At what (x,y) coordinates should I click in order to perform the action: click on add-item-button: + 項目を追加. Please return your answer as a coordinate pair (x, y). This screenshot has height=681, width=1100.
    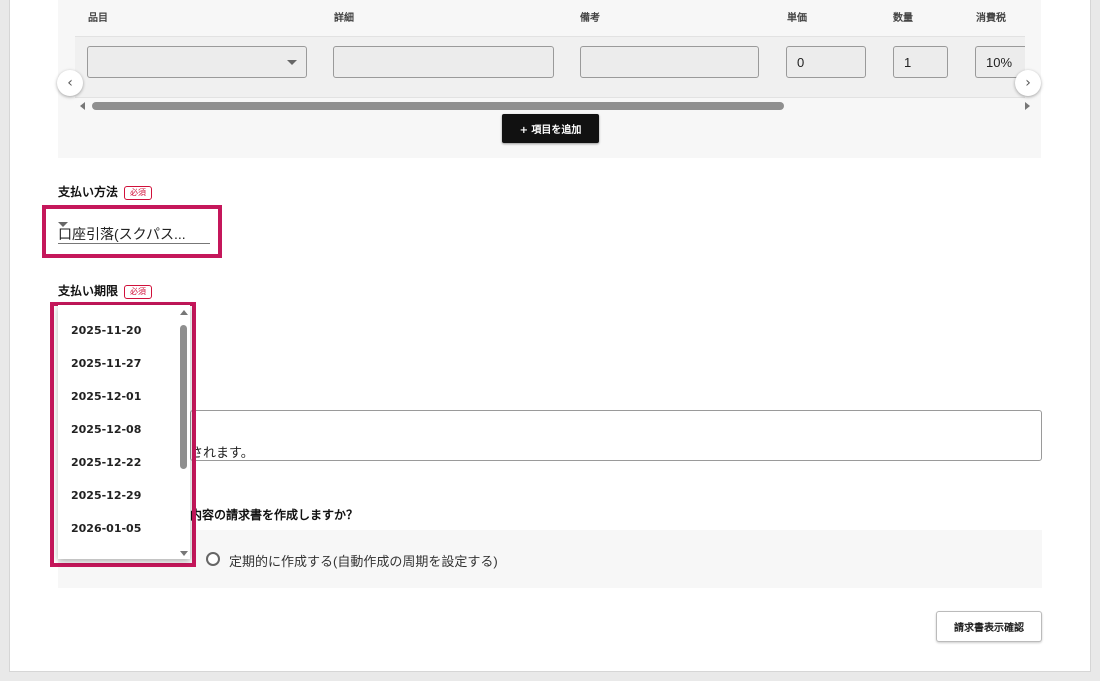
    Looking at the image, I should click on (550, 128).